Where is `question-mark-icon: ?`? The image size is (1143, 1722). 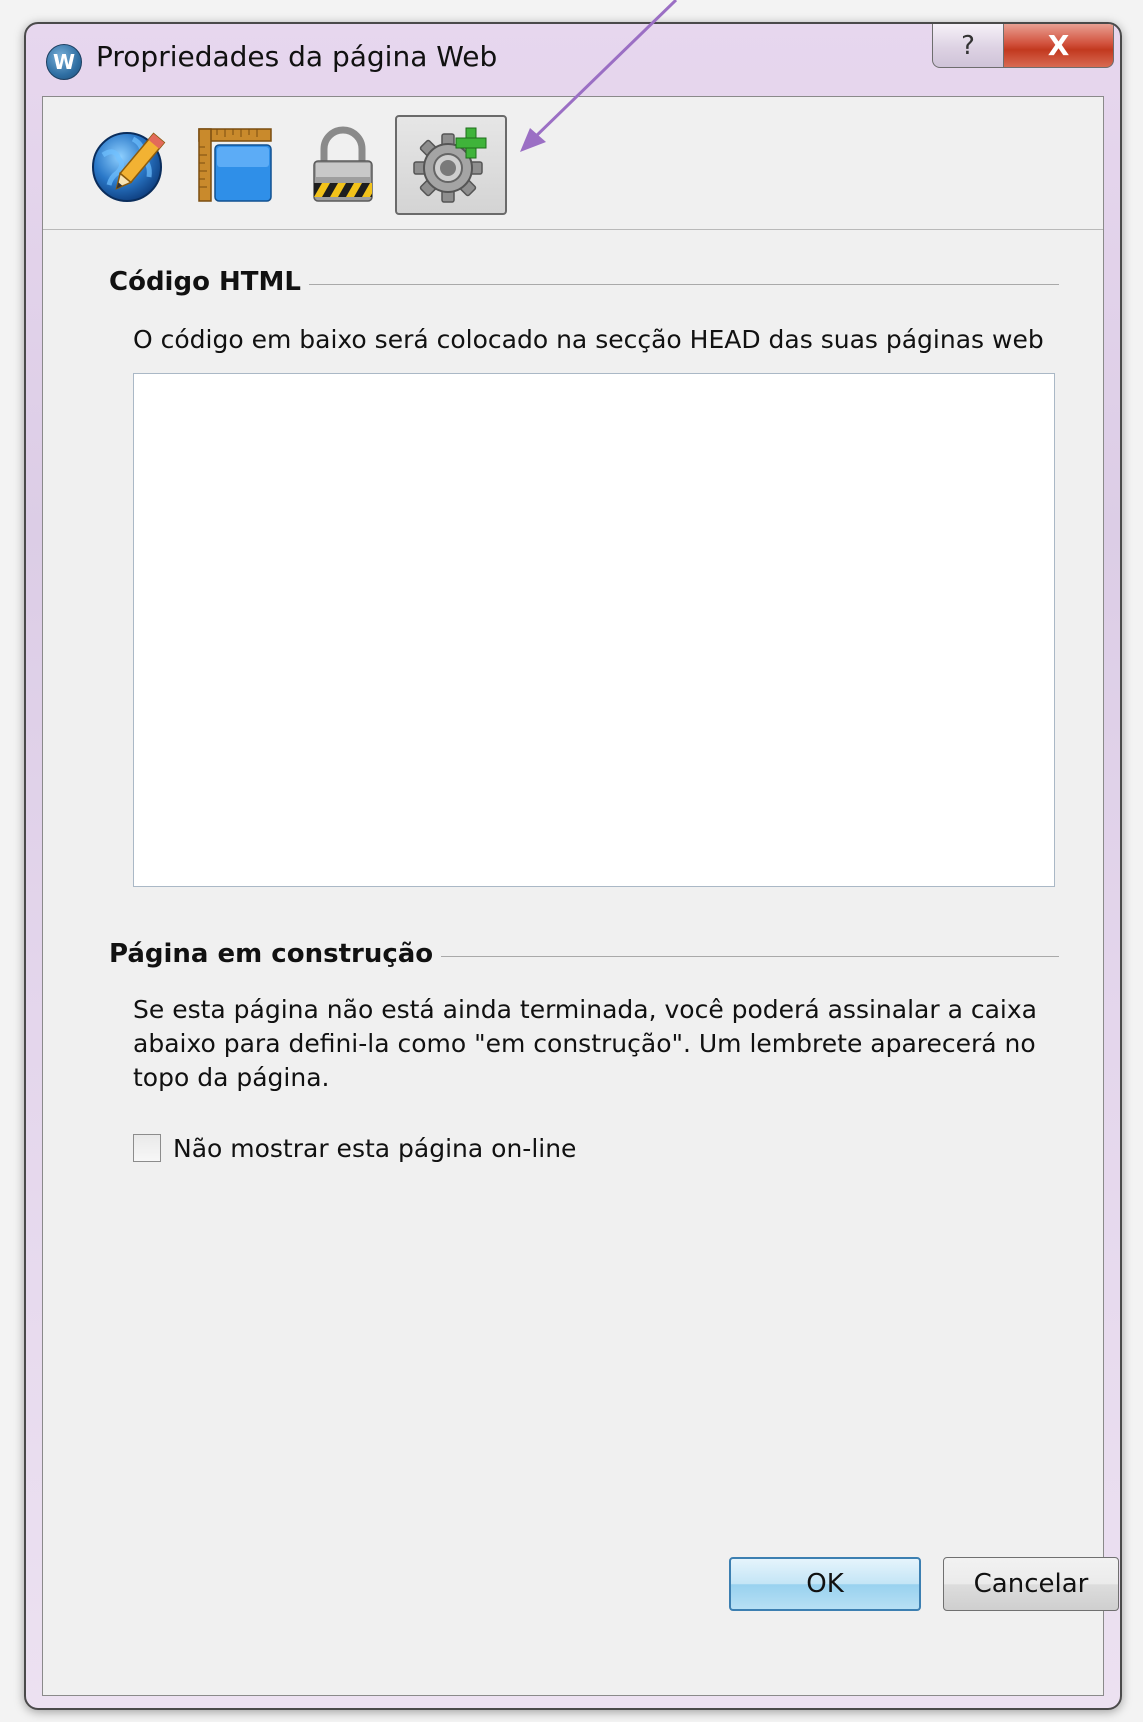
question-mark-icon: ? is located at coordinates (968, 45).